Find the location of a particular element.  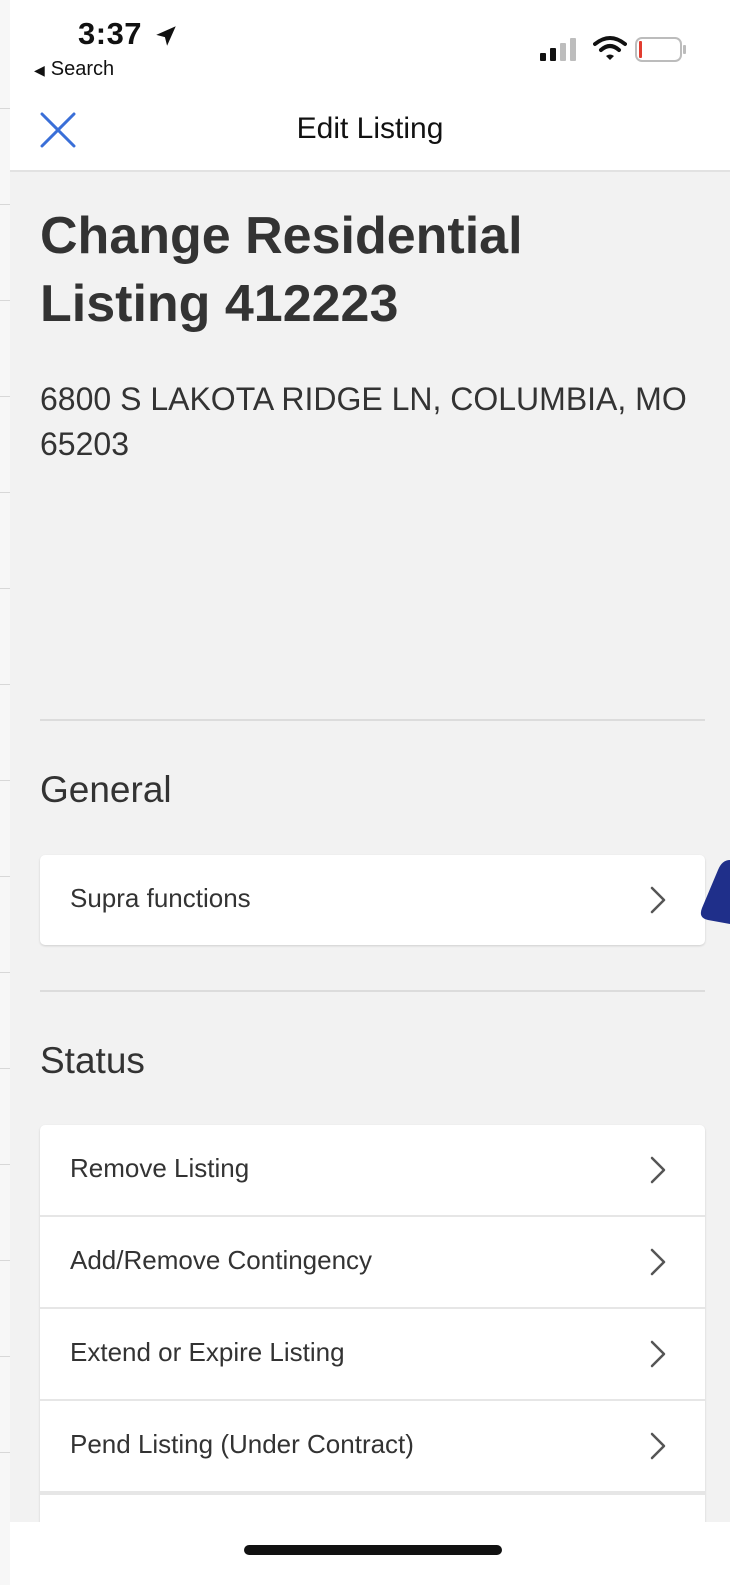

annotation-pointer-icon is located at coordinates (715, 892).